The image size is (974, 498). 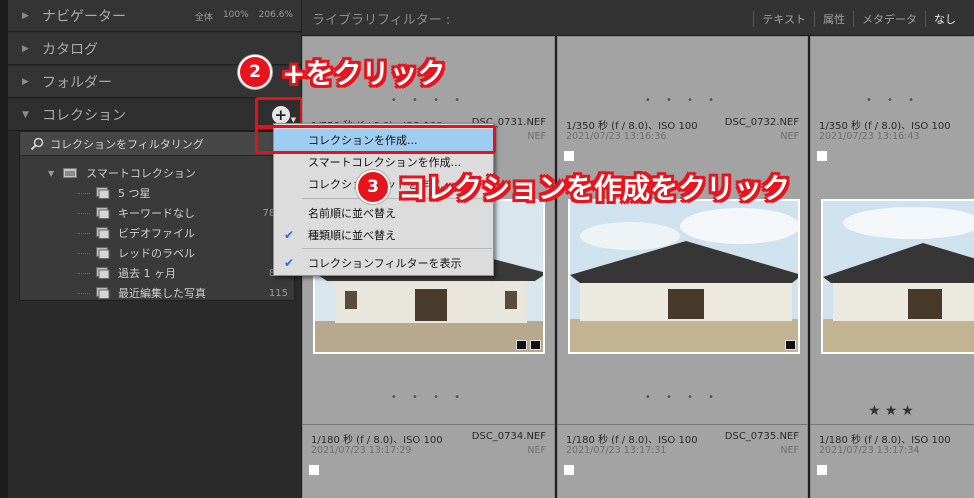 What do you see at coordinates (276, 16) in the screenshot?
I see `zoom-custom-option: 206.6%` at bounding box center [276, 16].